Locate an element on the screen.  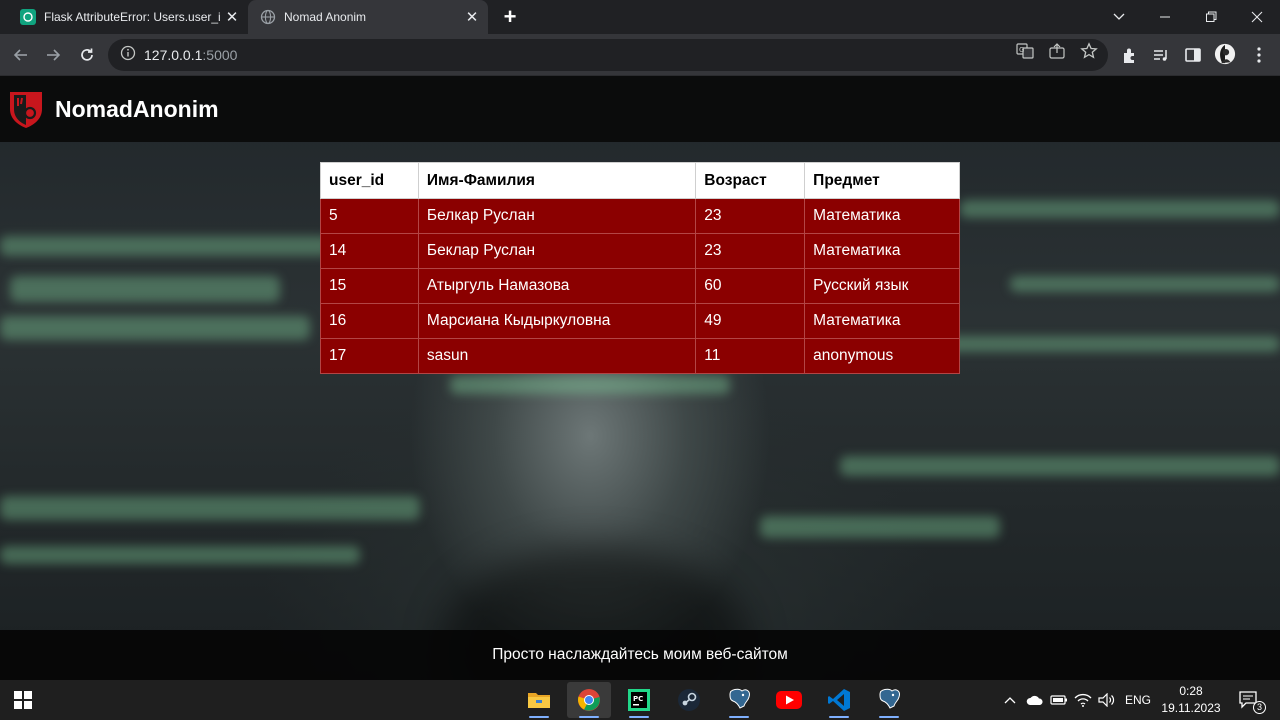
column-header-name: Имя-Фамилия is located at coordinates (557, 180).